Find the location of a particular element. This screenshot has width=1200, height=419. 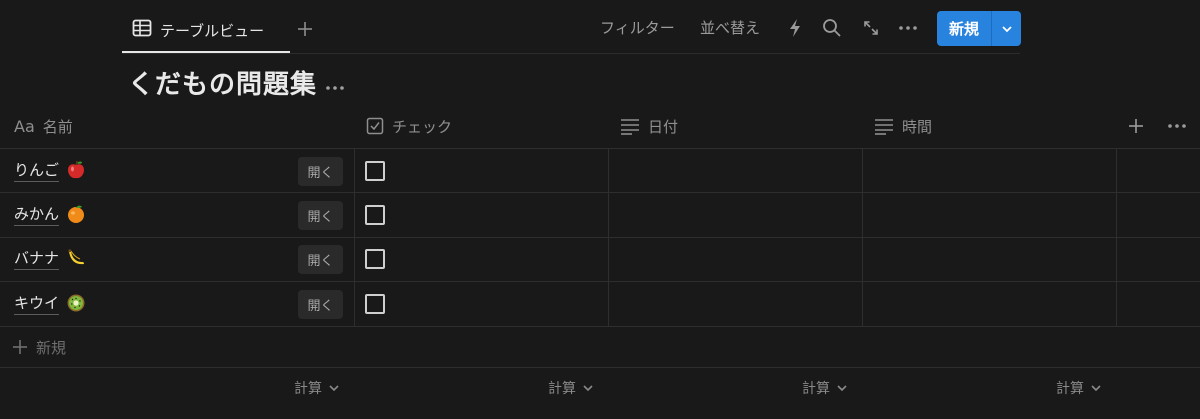

add-row-button: 新規 is located at coordinates (39, 347).